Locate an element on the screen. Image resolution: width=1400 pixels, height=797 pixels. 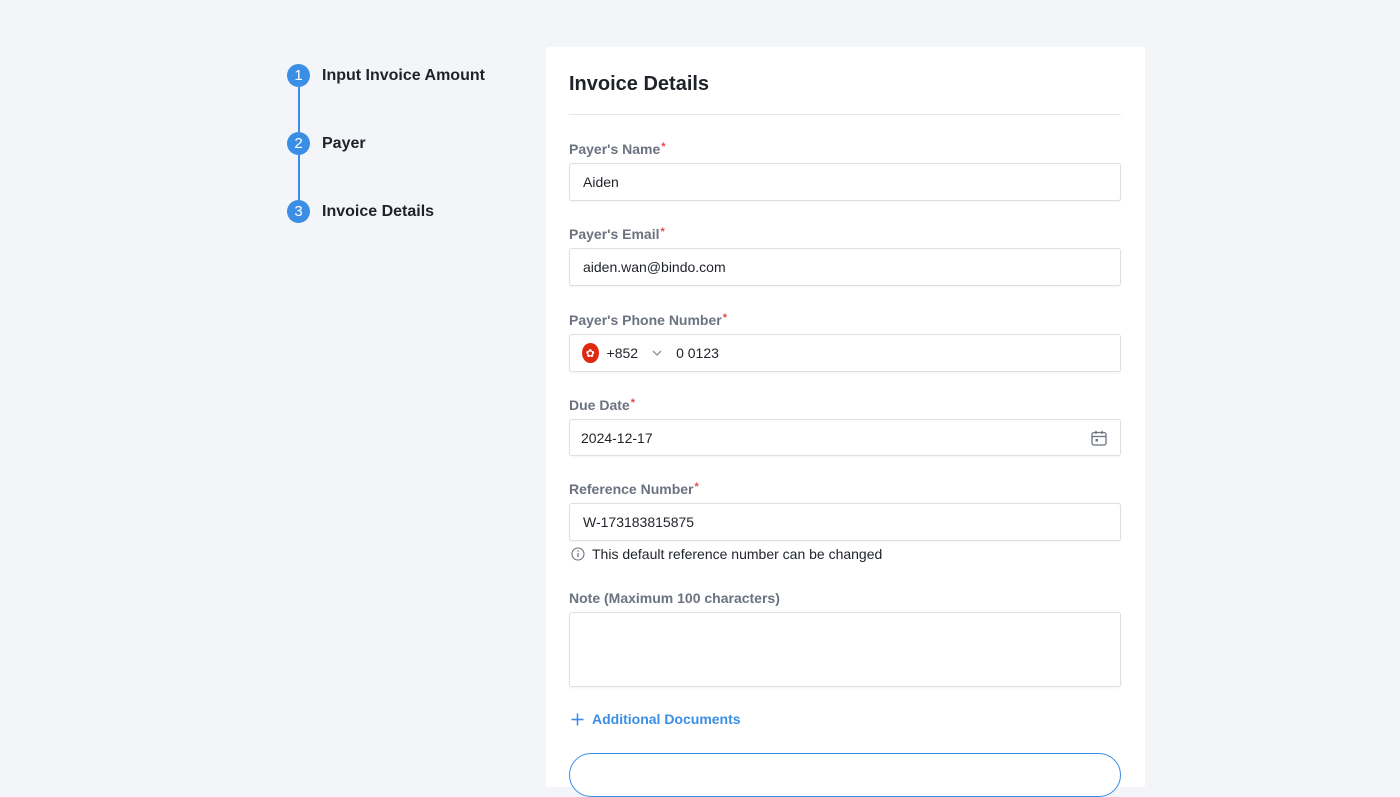
payer-phone-label: Payer's Phone Number* is located at coordinates (648, 320).